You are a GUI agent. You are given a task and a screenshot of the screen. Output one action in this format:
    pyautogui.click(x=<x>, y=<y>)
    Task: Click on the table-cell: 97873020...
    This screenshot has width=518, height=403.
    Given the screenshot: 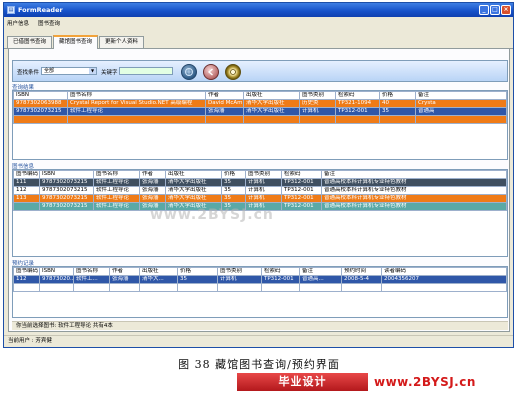 What is the action you would take?
    pyautogui.click(x=56, y=279)
    